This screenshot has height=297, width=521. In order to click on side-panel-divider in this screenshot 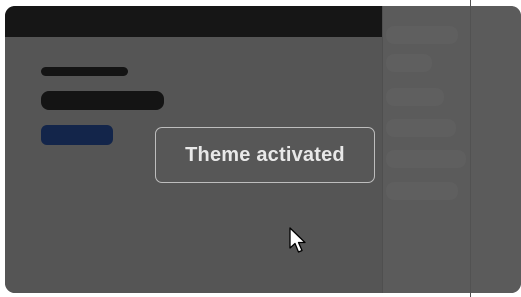, I will do `click(470, 148)`.